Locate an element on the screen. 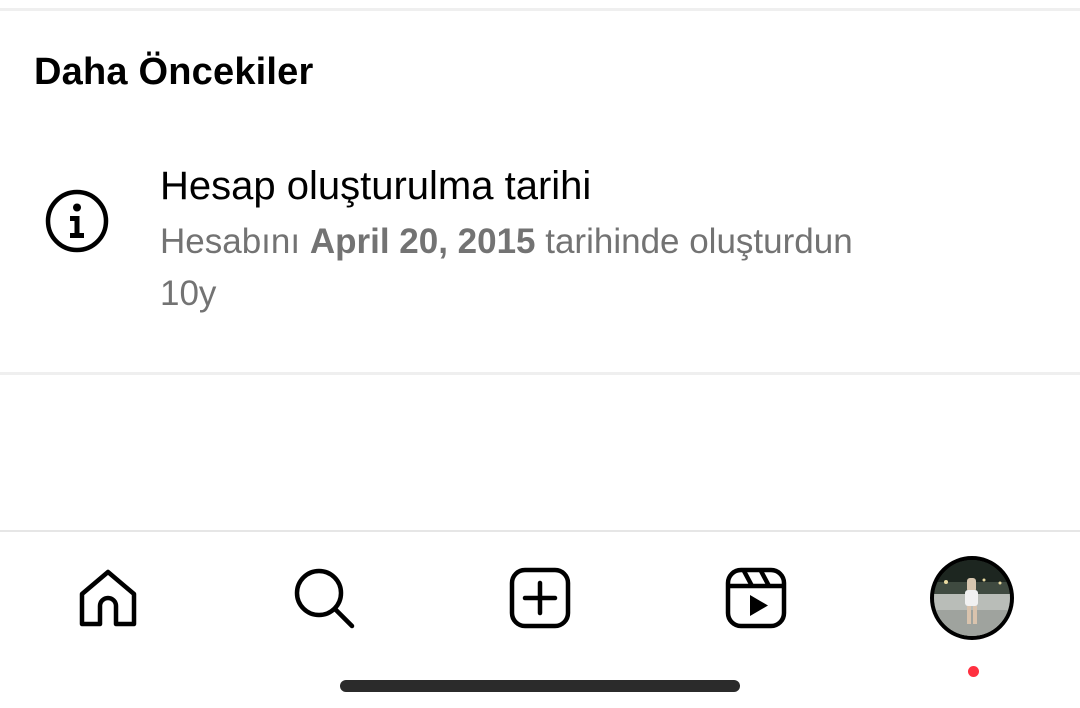 Image resolution: width=1080 pixels, height=708 pixels. nav-create-button is located at coordinates (540, 598).